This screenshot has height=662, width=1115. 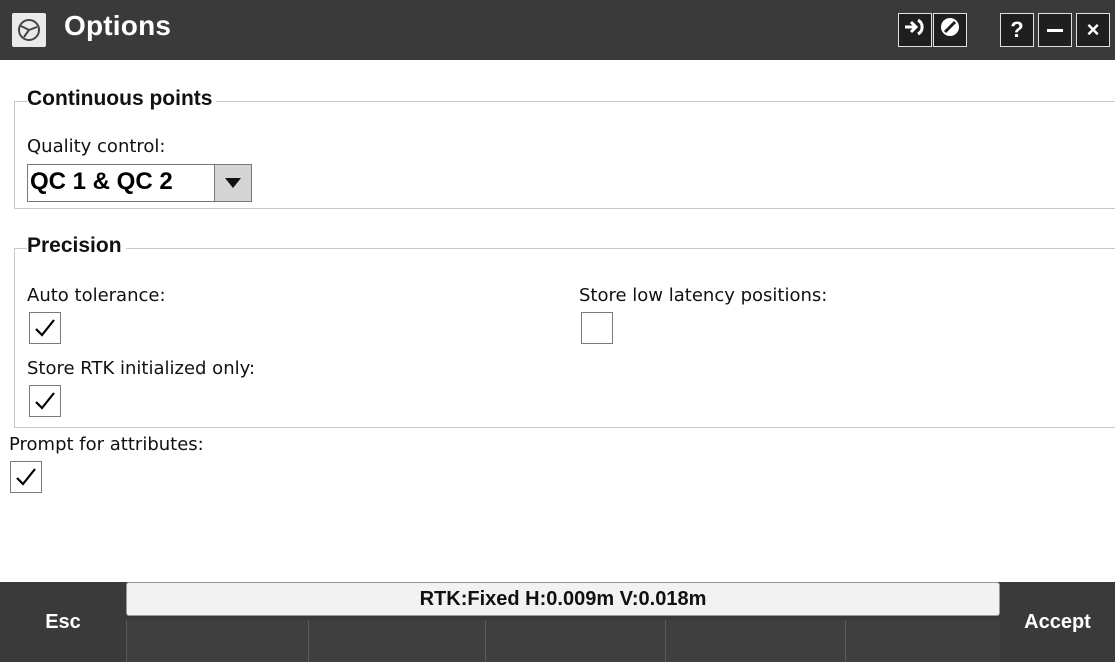 I want to click on close-button: ×, so click(x=1093, y=30).